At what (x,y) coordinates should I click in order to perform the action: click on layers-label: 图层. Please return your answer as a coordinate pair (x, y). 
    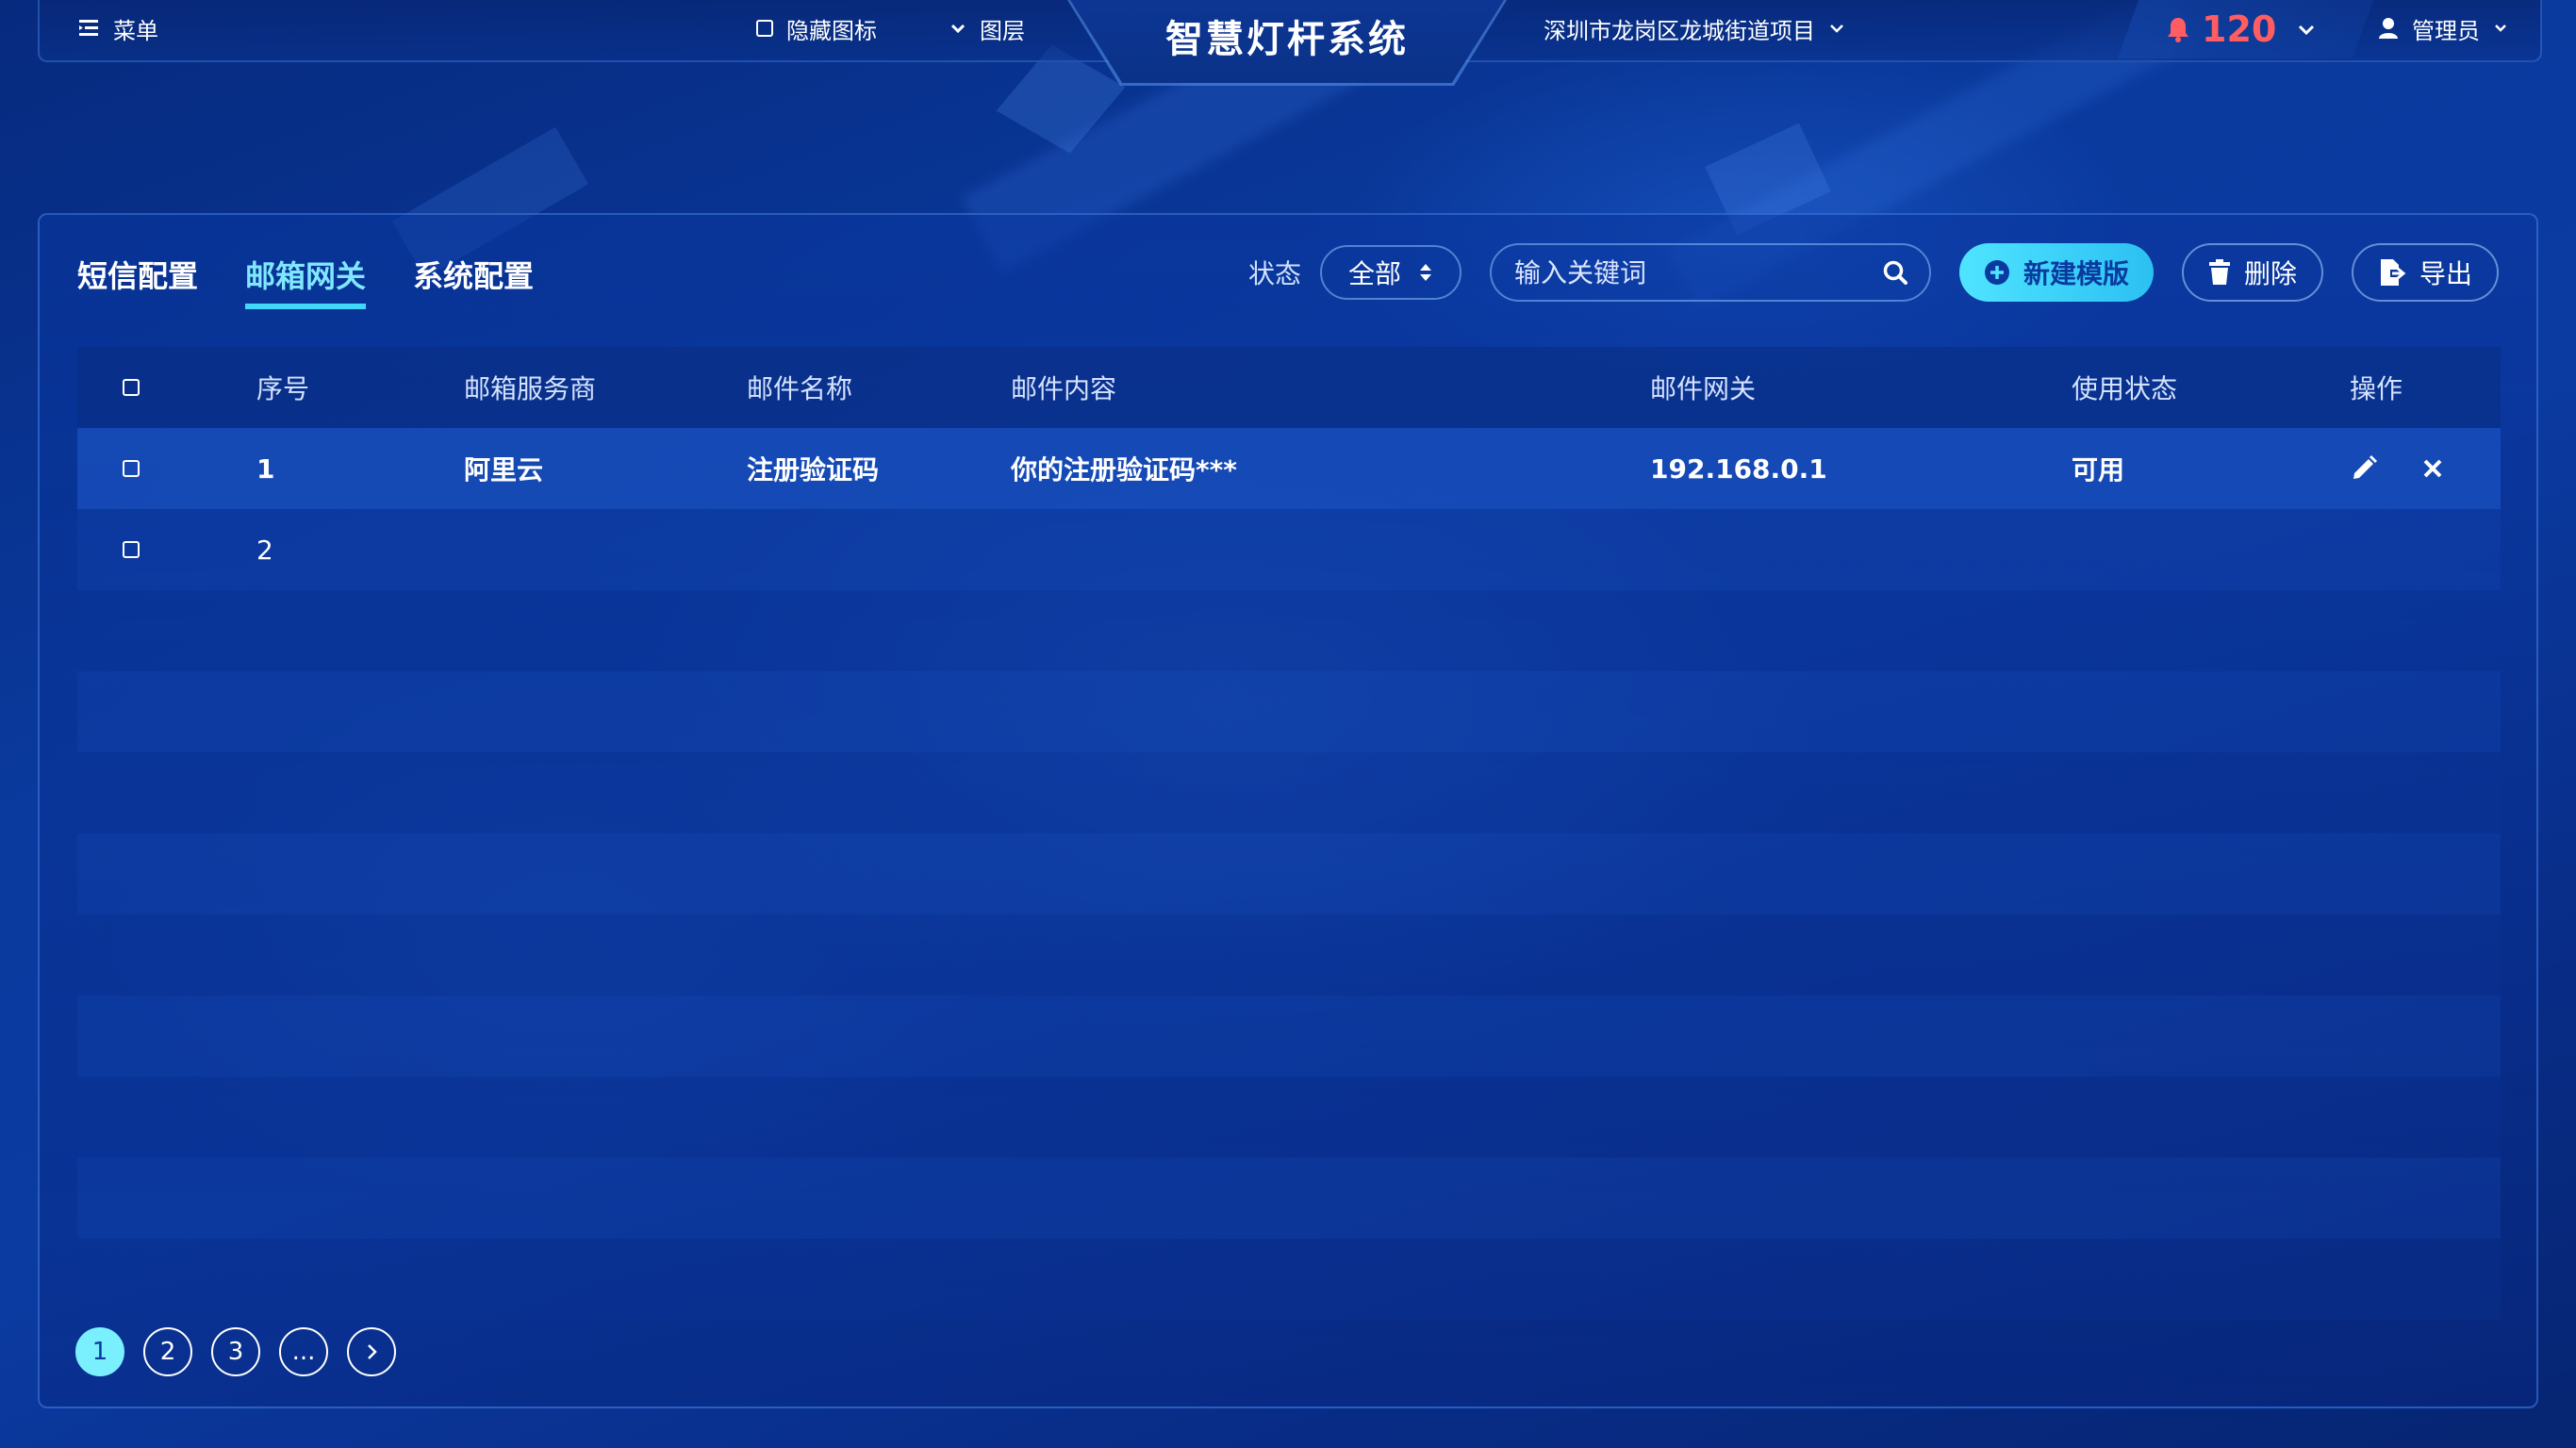
    Looking at the image, I should click on (1002, 30).